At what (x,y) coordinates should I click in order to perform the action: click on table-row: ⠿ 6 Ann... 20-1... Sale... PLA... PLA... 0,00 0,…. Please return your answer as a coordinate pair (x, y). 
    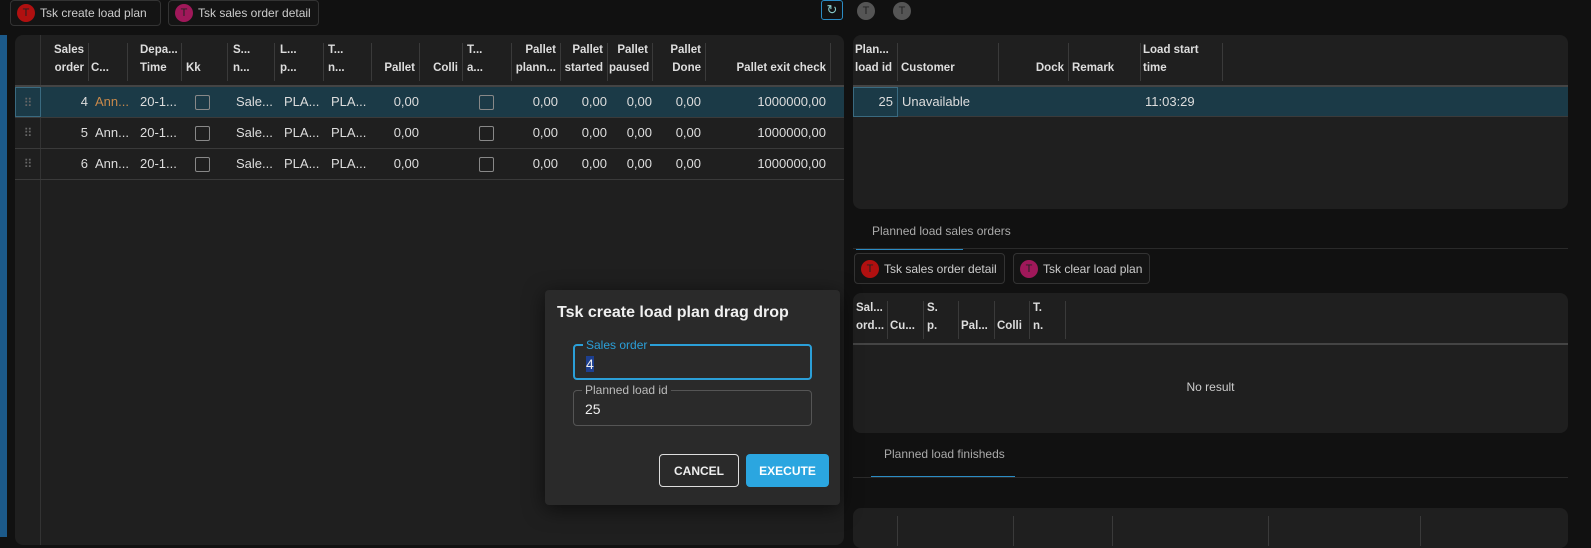
    Looking at the image, I should click on (429, 164).